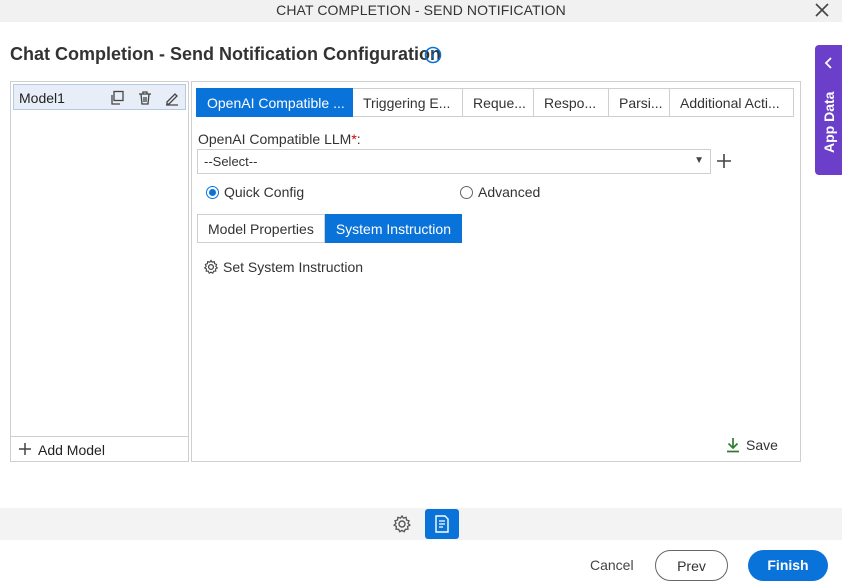 The image size is (842, 586). Describe the element at coordinates (145, 98) in the screenshot. I see `delete-icon` at that location.